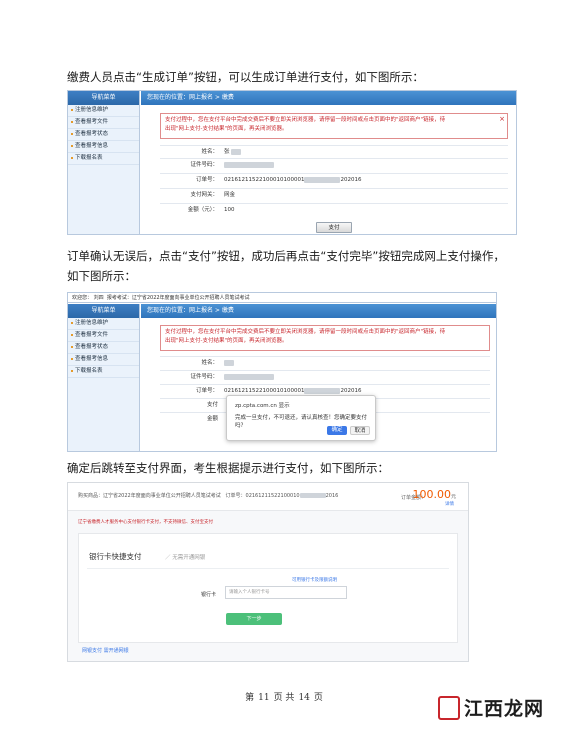  What do you see at coordinates (105, 650) in the screenshot?
I see `netbank-option: 网银支付 需开通网银` at bounding box center [105, 650].